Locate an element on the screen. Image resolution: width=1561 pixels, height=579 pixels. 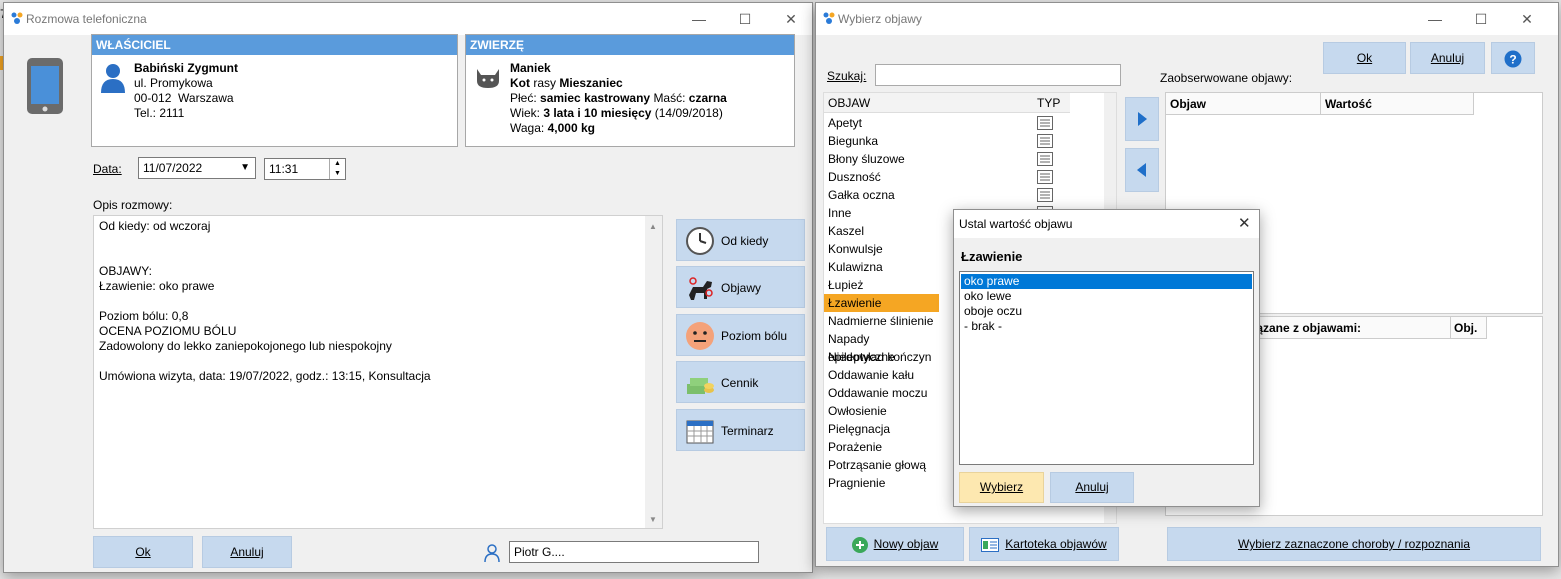
help-button: ? is located at coordinates (1513, 58).